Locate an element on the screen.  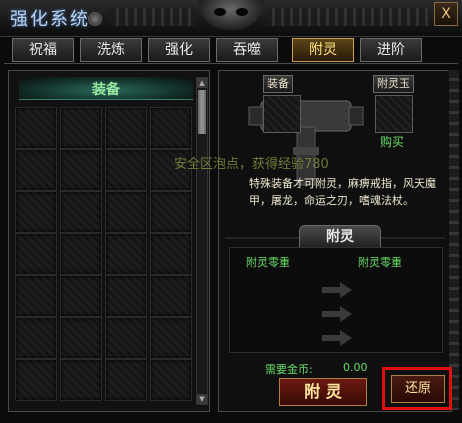
equipment-header: 装备 is located at coordinates (106, 88).